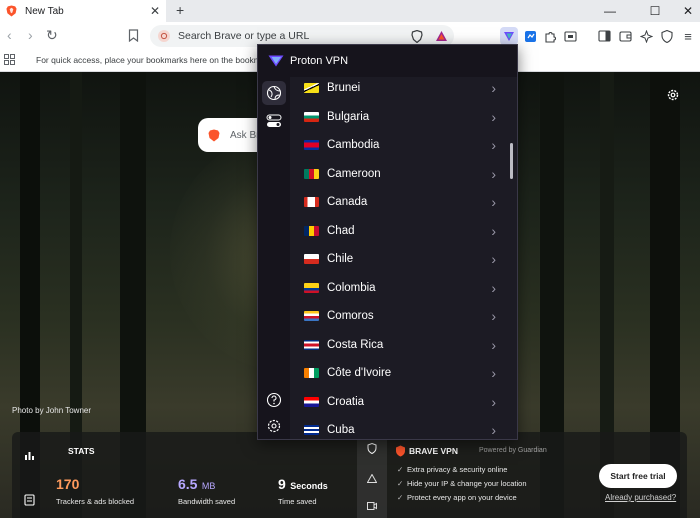  Describe the element at coordinates (348, 116) in the screenshot. I see `country-name: Bulgaria` at that location.